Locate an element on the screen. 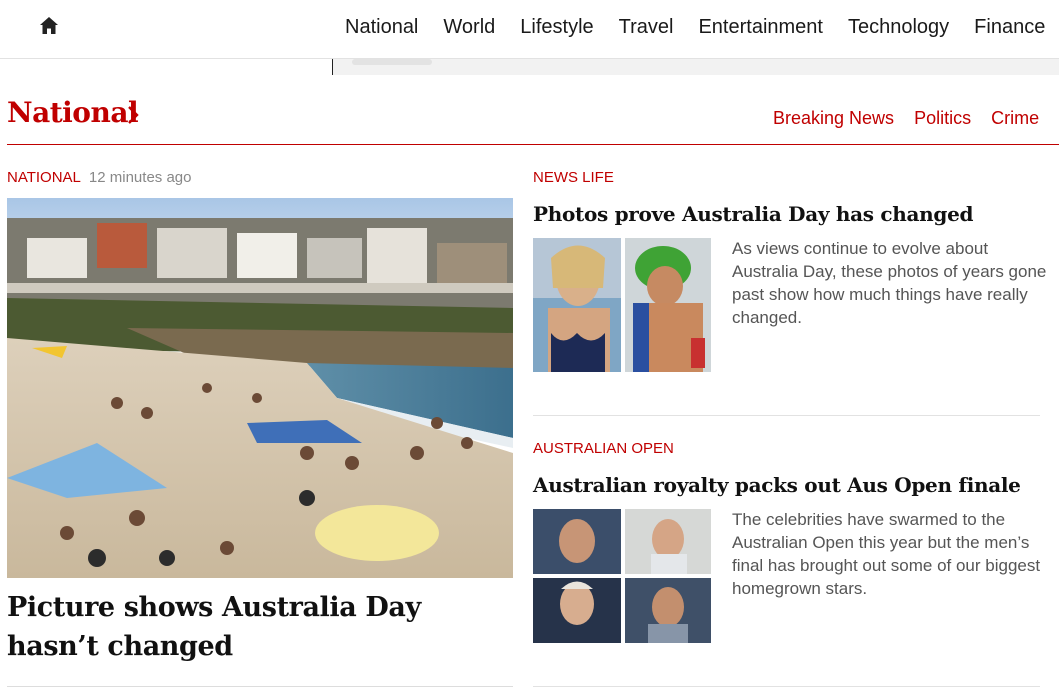  main-story-meta: NATIONAL 12 minutes ago is located at coordinates (99, 178).